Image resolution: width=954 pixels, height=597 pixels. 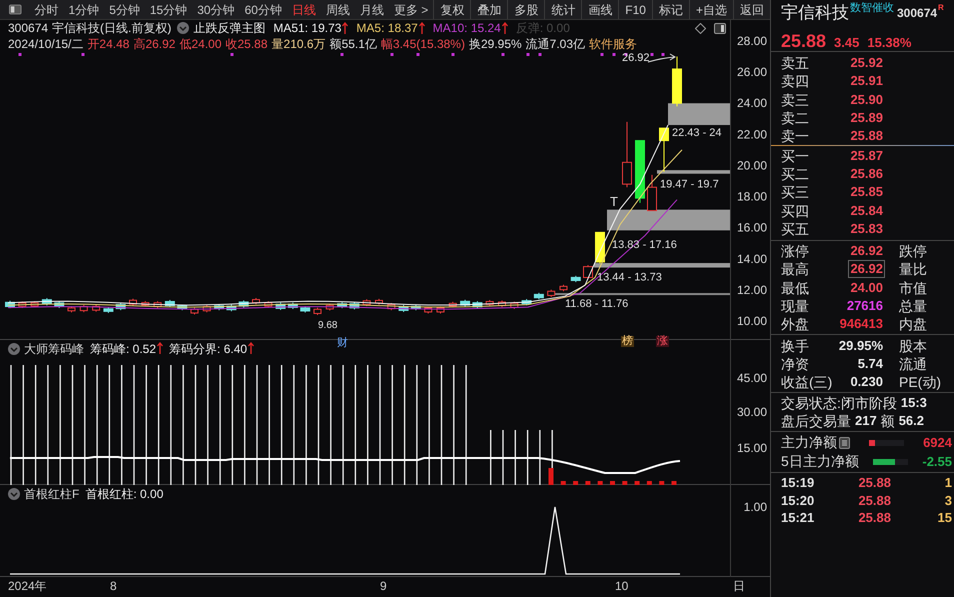 I want to click on price-zone-label: 13.44 - 13.73, so click(x=629, y=278).